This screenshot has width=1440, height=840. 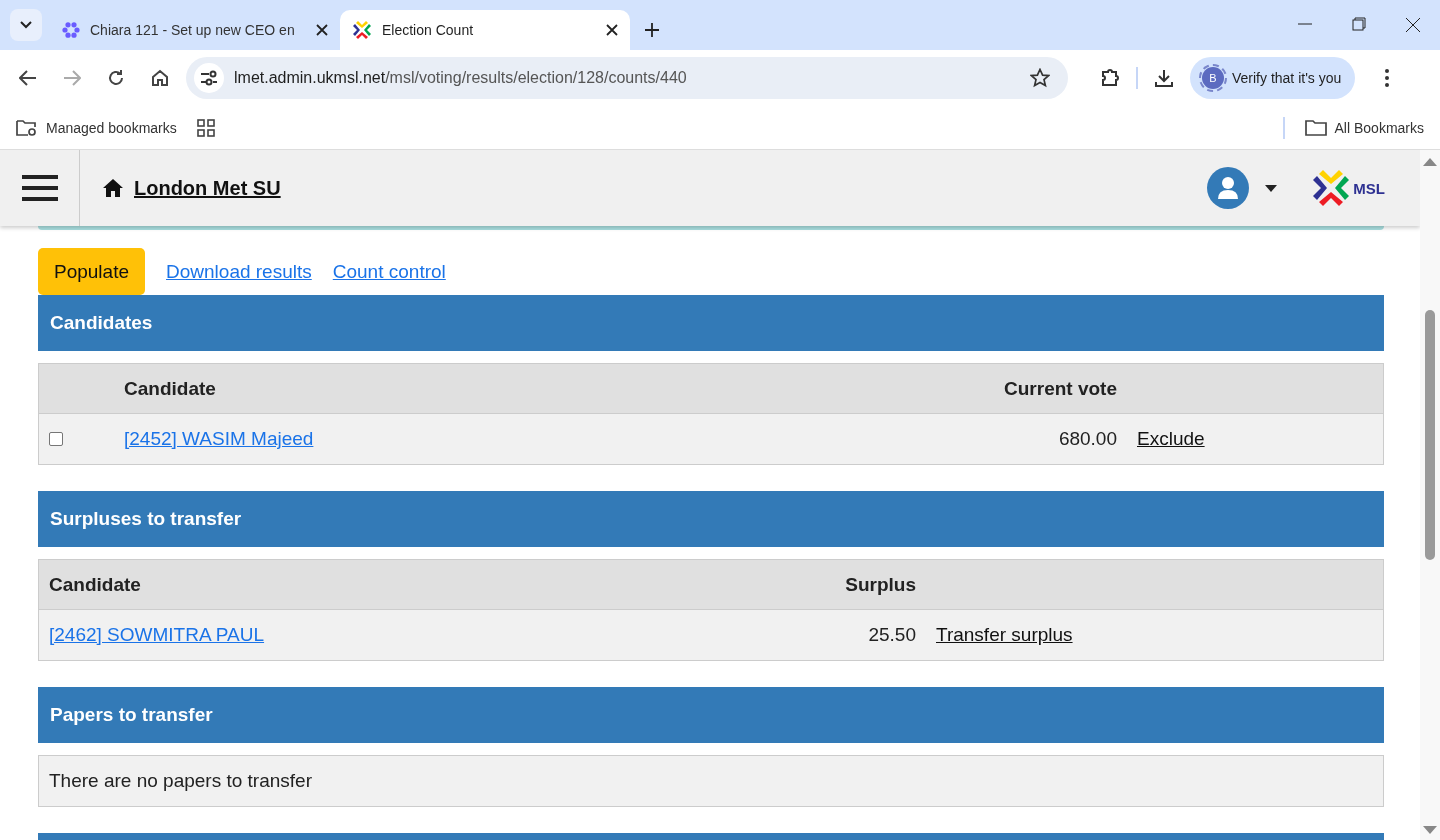 I want to click on bookmark-folder: Managed bookmarks, so click(x=96, y=127).